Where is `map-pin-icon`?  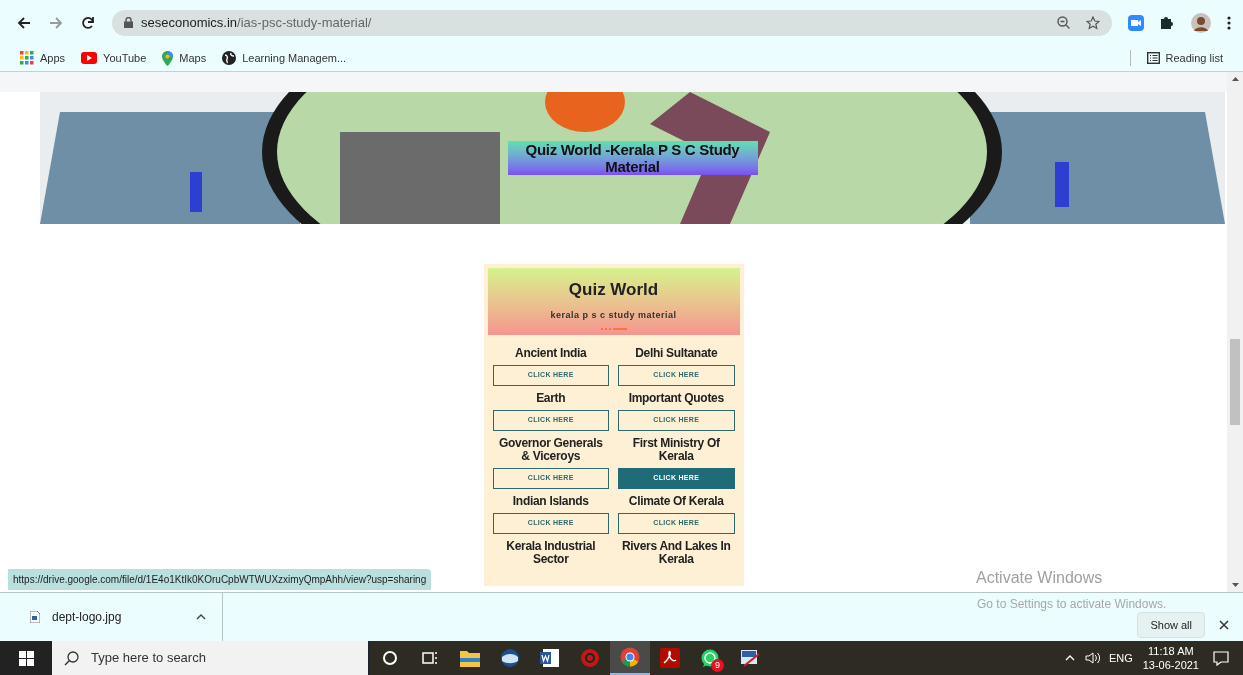
map-pin-icon is located at coordinates (168, 58).